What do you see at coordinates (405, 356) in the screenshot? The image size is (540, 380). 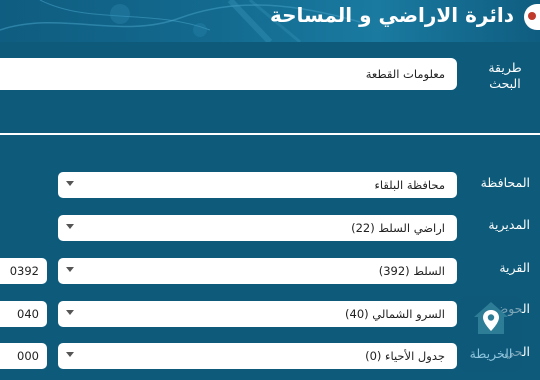 I see `neighborhood-value: جدول الأحياء (0)` at bounding box center [405, 356].